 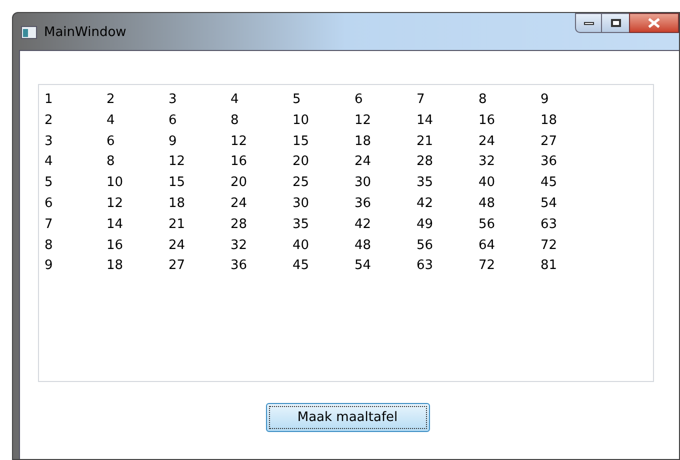 I want to click on table-cell-text: 25, so click(x=301, y=183).